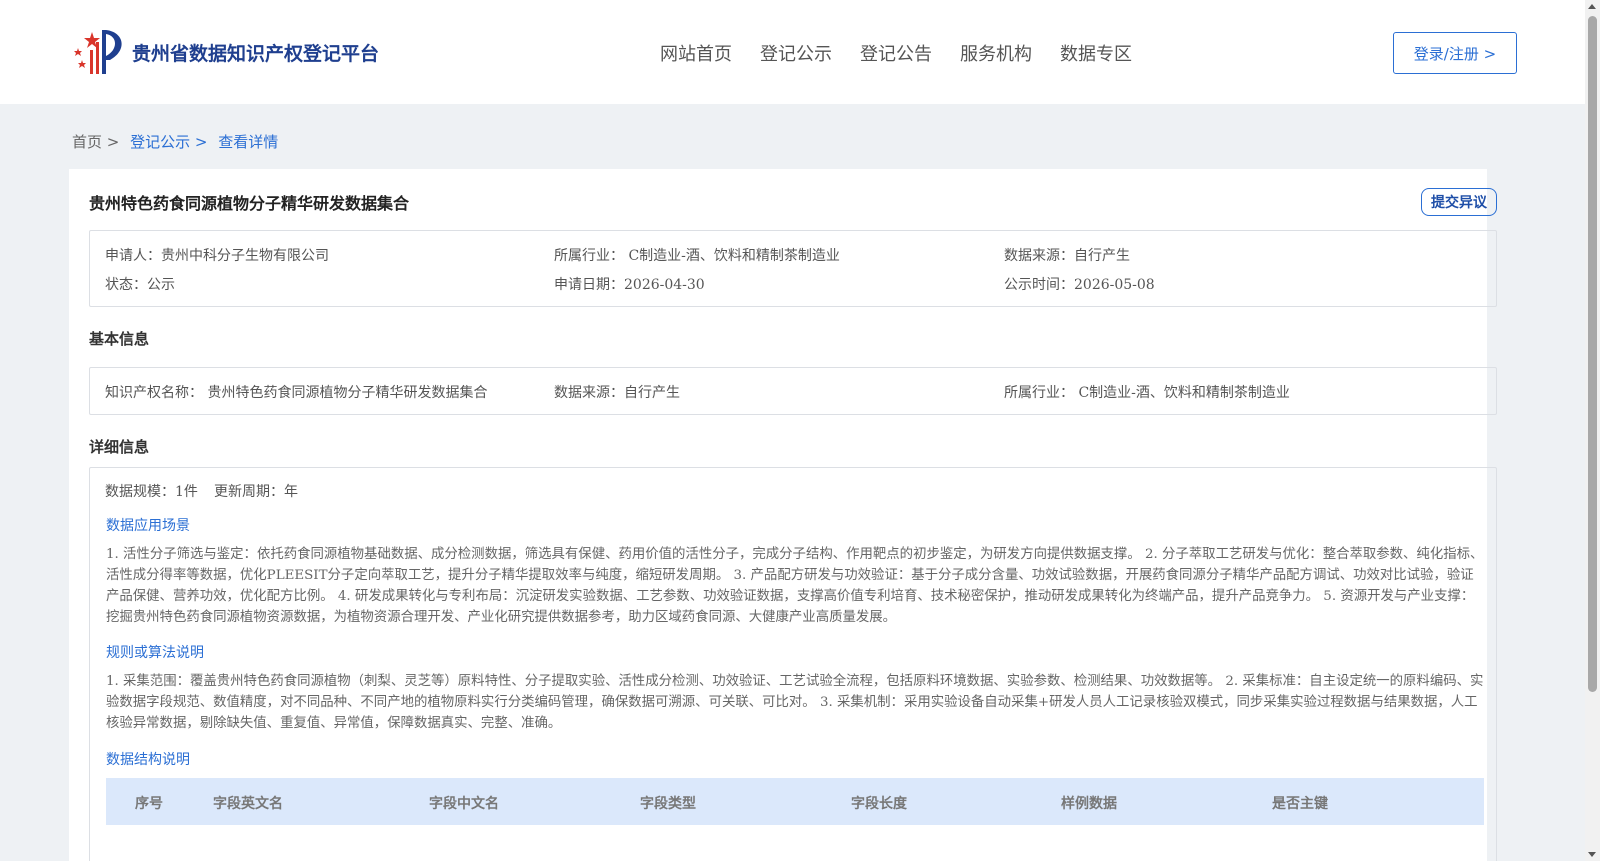  Describe the element at coordinates (464, 804) in the screenshot. I see `table-header-cn-name: 字段中文名` at that location.